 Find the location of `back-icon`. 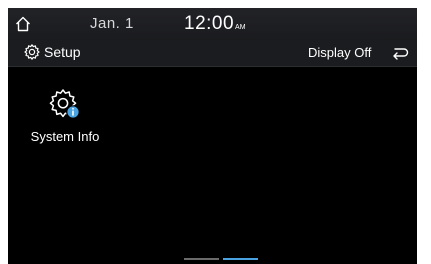

back-icon is located at coordinates (401, 54).